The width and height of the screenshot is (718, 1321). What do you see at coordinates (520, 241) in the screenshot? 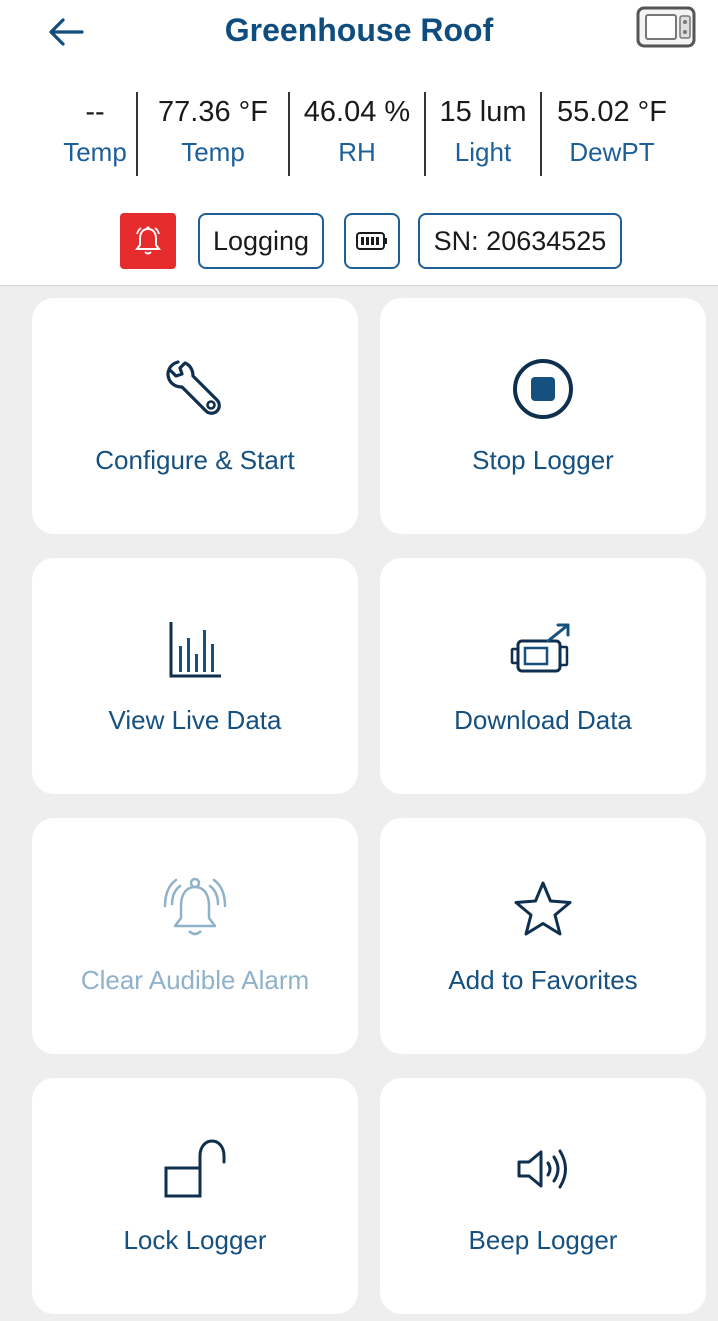
I see `serial-number-badge: SN: 20634525` at bounding box center [520, 241].